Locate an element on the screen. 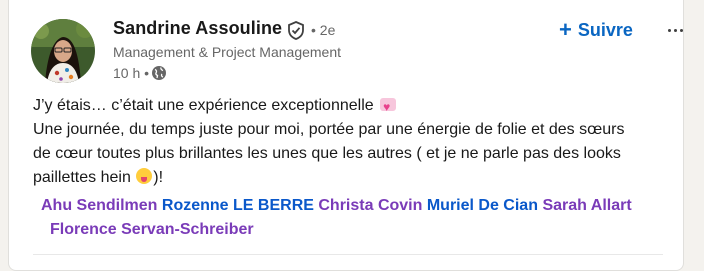  post-time: 10 h • is located at coordinates (131, 73).